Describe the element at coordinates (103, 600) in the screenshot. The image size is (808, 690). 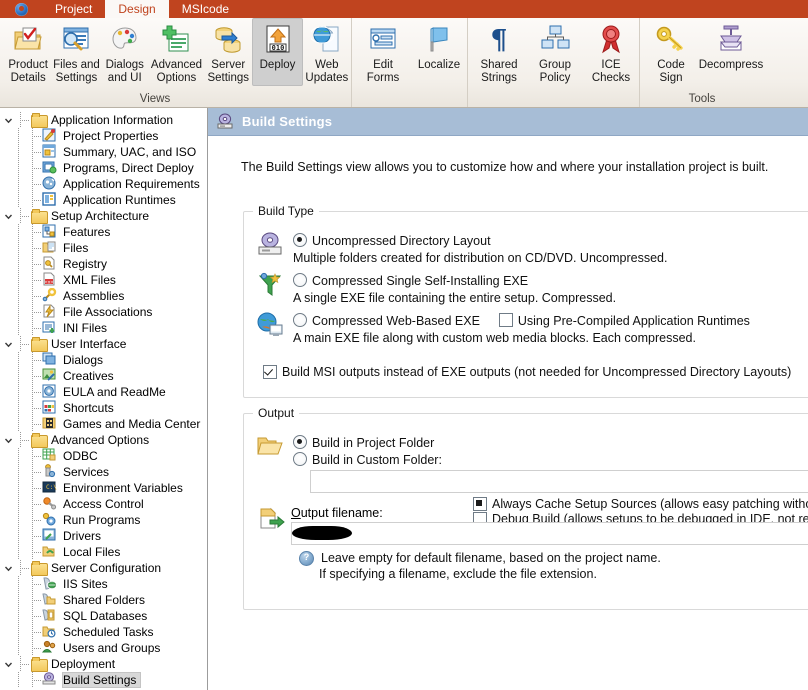
I see `tree-node-shared-folders: Shared Folders` at that location.